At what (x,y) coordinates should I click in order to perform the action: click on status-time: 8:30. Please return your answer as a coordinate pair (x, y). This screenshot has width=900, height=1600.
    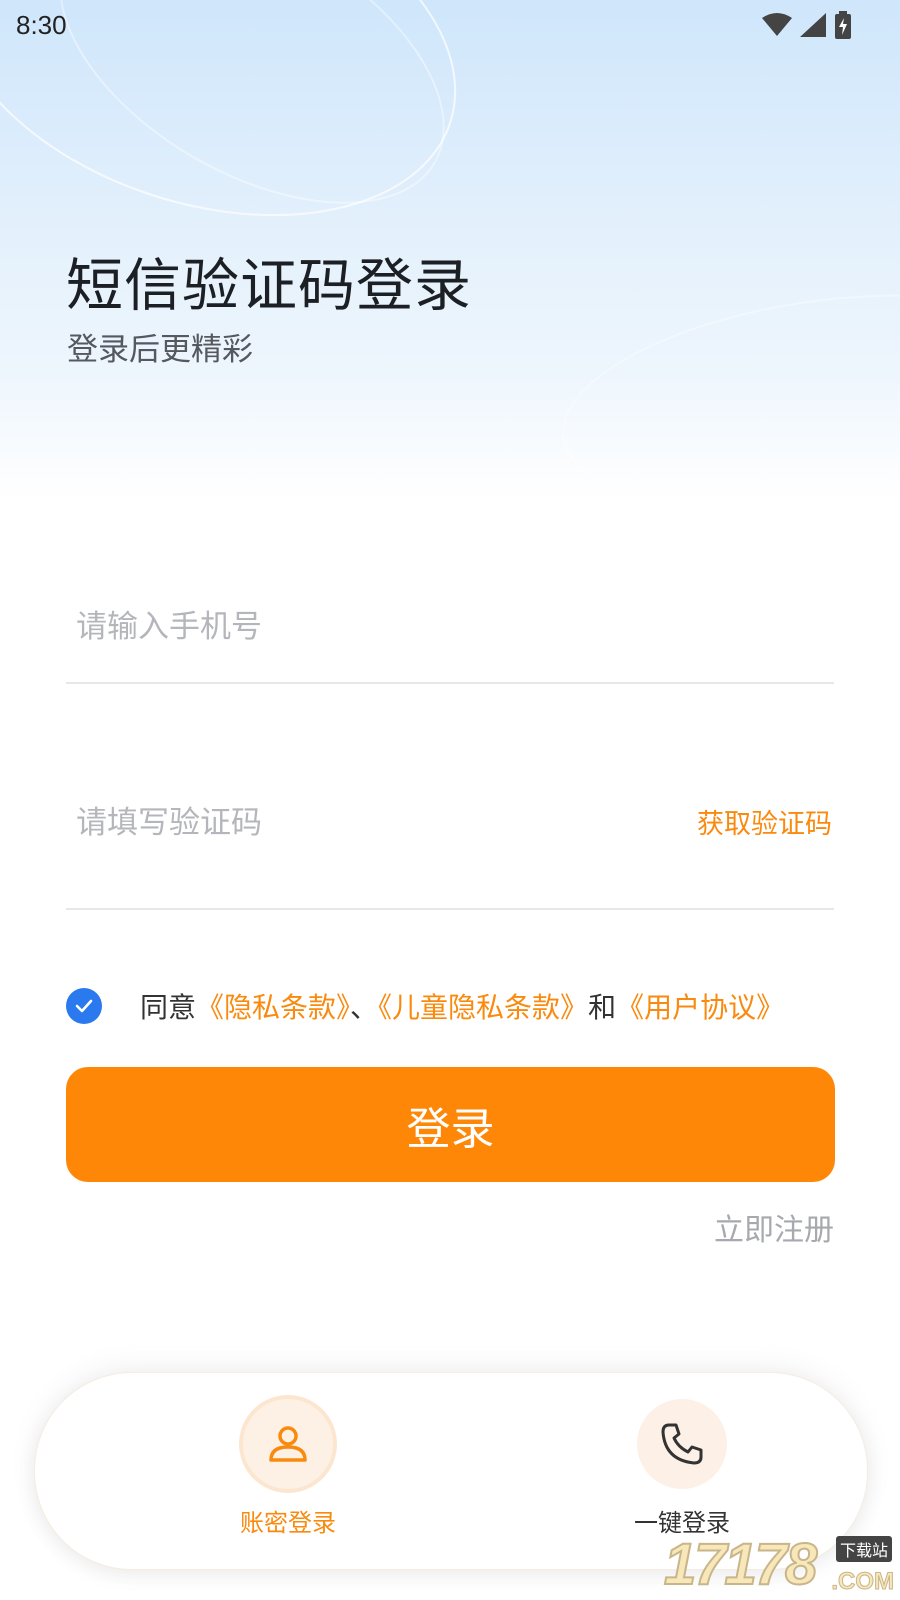
    Looking at the image, I should click on (41, 25).